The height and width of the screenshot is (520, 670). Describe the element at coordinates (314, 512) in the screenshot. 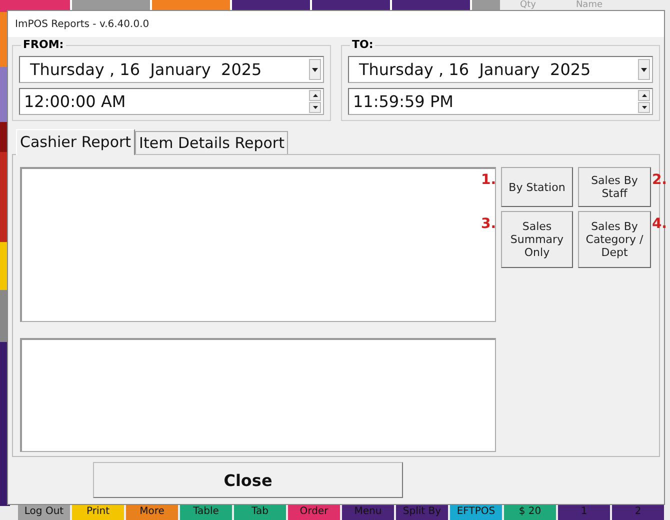

I see `pos-button: Order` at that location.